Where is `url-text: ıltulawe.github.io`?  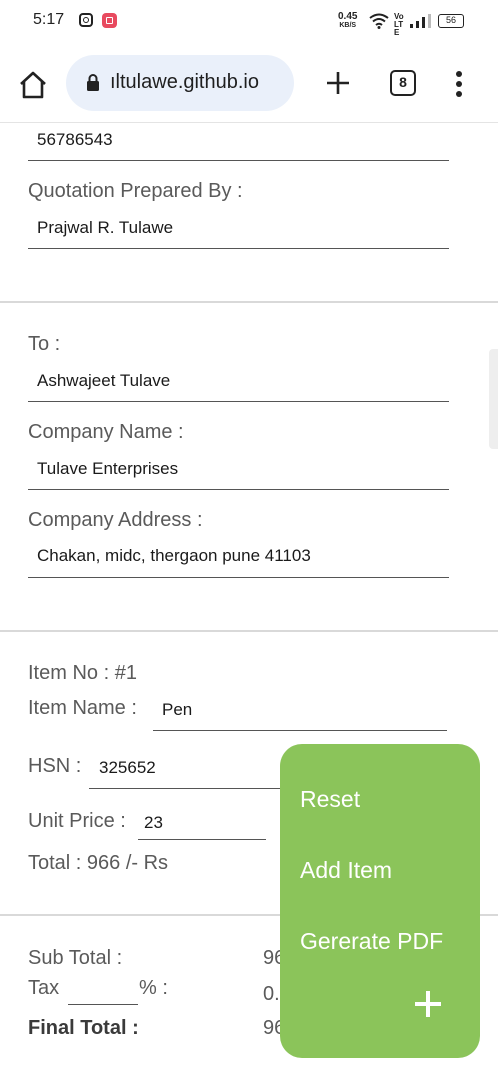 url-text: ıltulawe.github.io is located at coordinates (184, 82).